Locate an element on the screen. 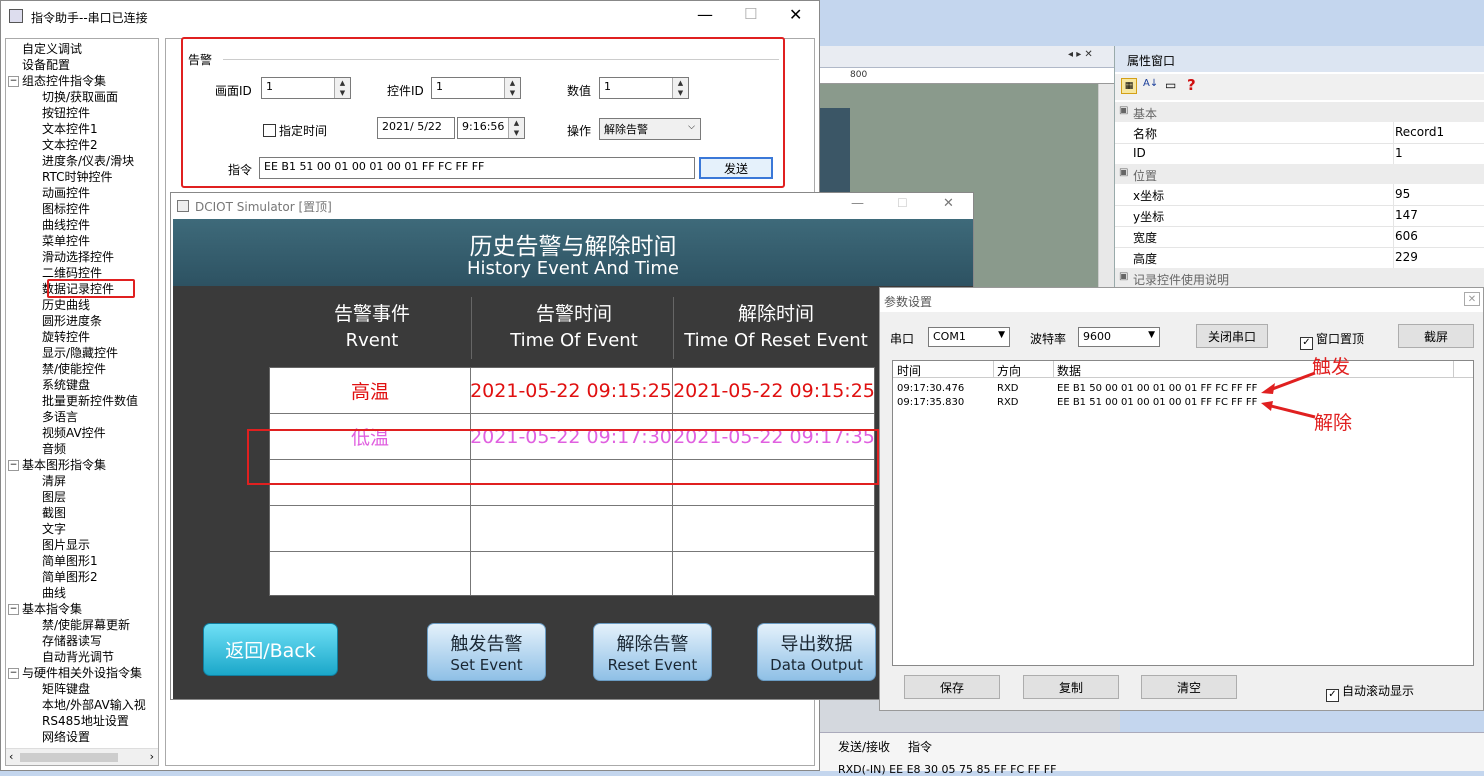  close-icon: ✕ is located at coordinates (795, 14).